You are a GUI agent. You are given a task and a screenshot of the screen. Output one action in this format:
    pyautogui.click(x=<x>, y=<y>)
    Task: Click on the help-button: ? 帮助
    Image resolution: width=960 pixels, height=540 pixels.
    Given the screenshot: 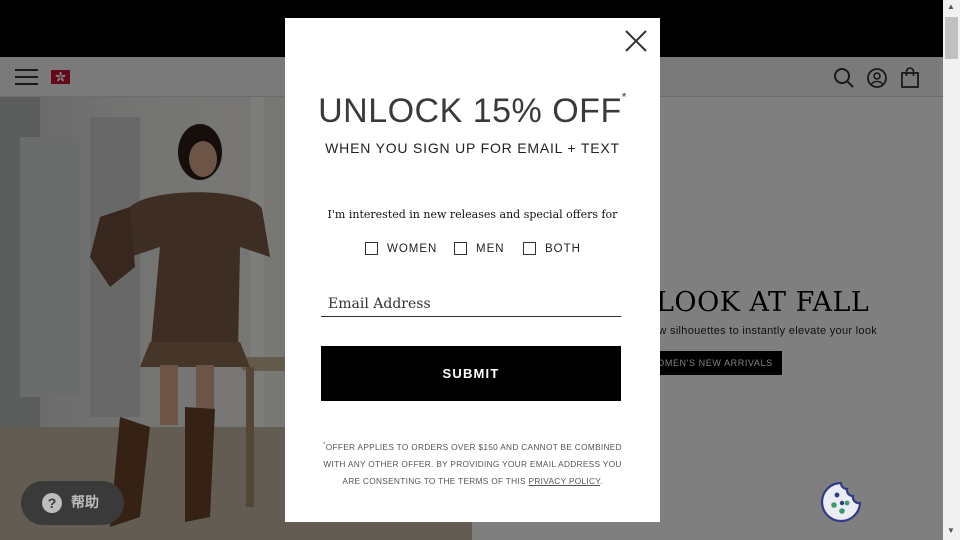 What is the action you would take?
    pyautogui.click(x=72, y=503)
    